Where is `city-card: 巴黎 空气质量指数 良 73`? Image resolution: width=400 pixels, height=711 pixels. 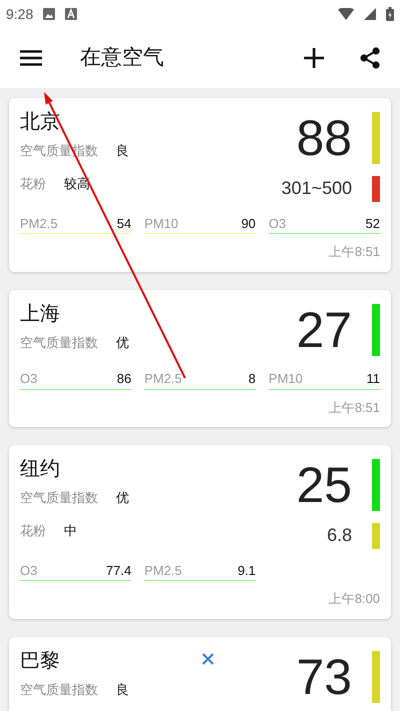 city-card: 巴黎 空气质量指数 良 73 is located at coordinates (200, 673).